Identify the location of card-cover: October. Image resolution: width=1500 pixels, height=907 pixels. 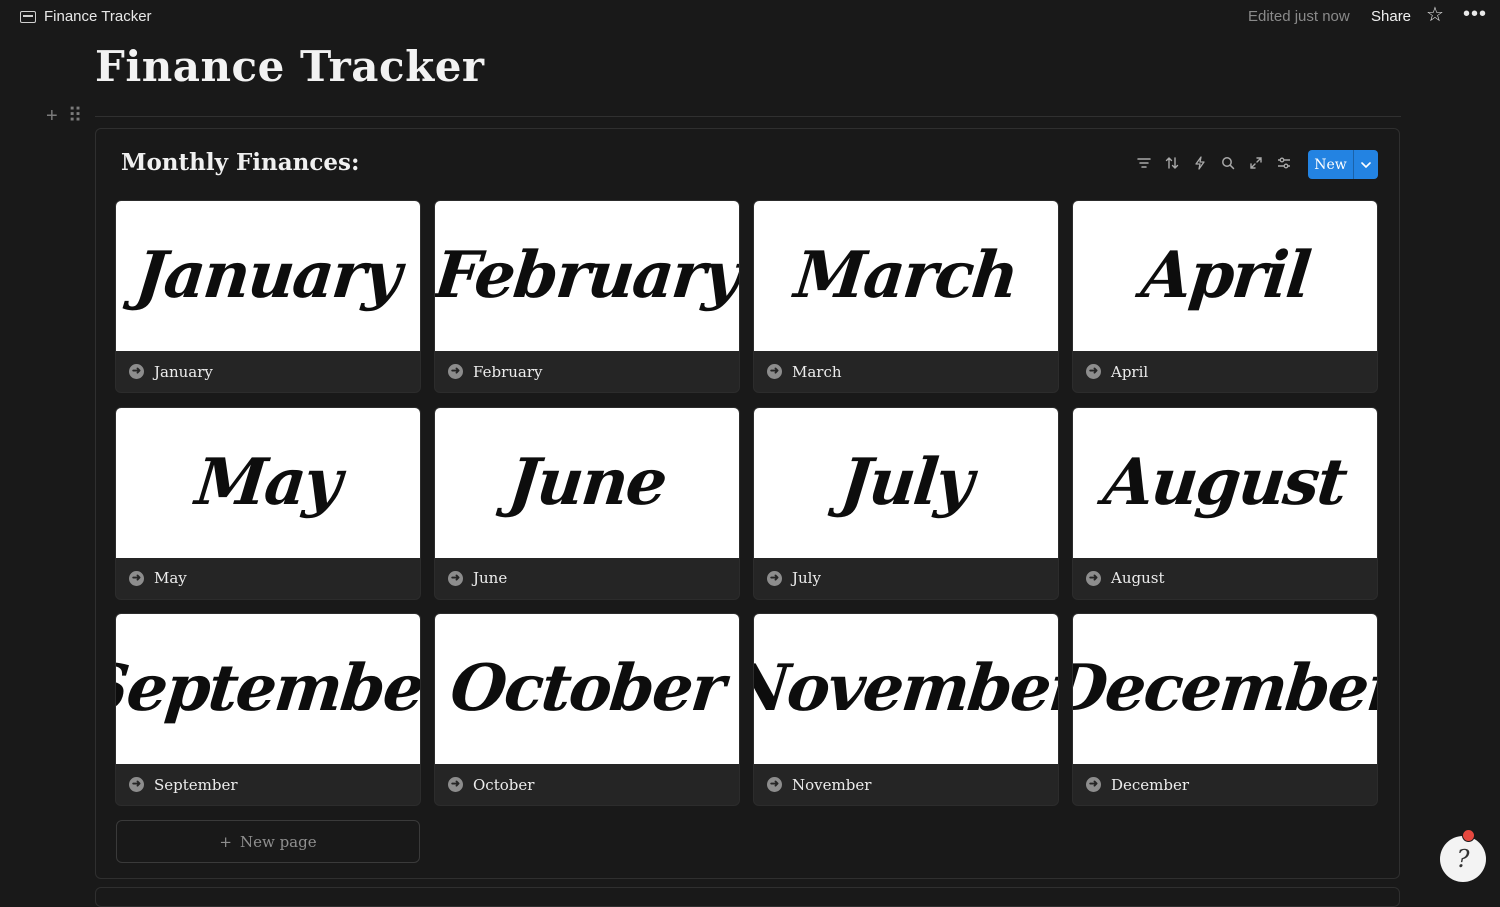
(587, 689).